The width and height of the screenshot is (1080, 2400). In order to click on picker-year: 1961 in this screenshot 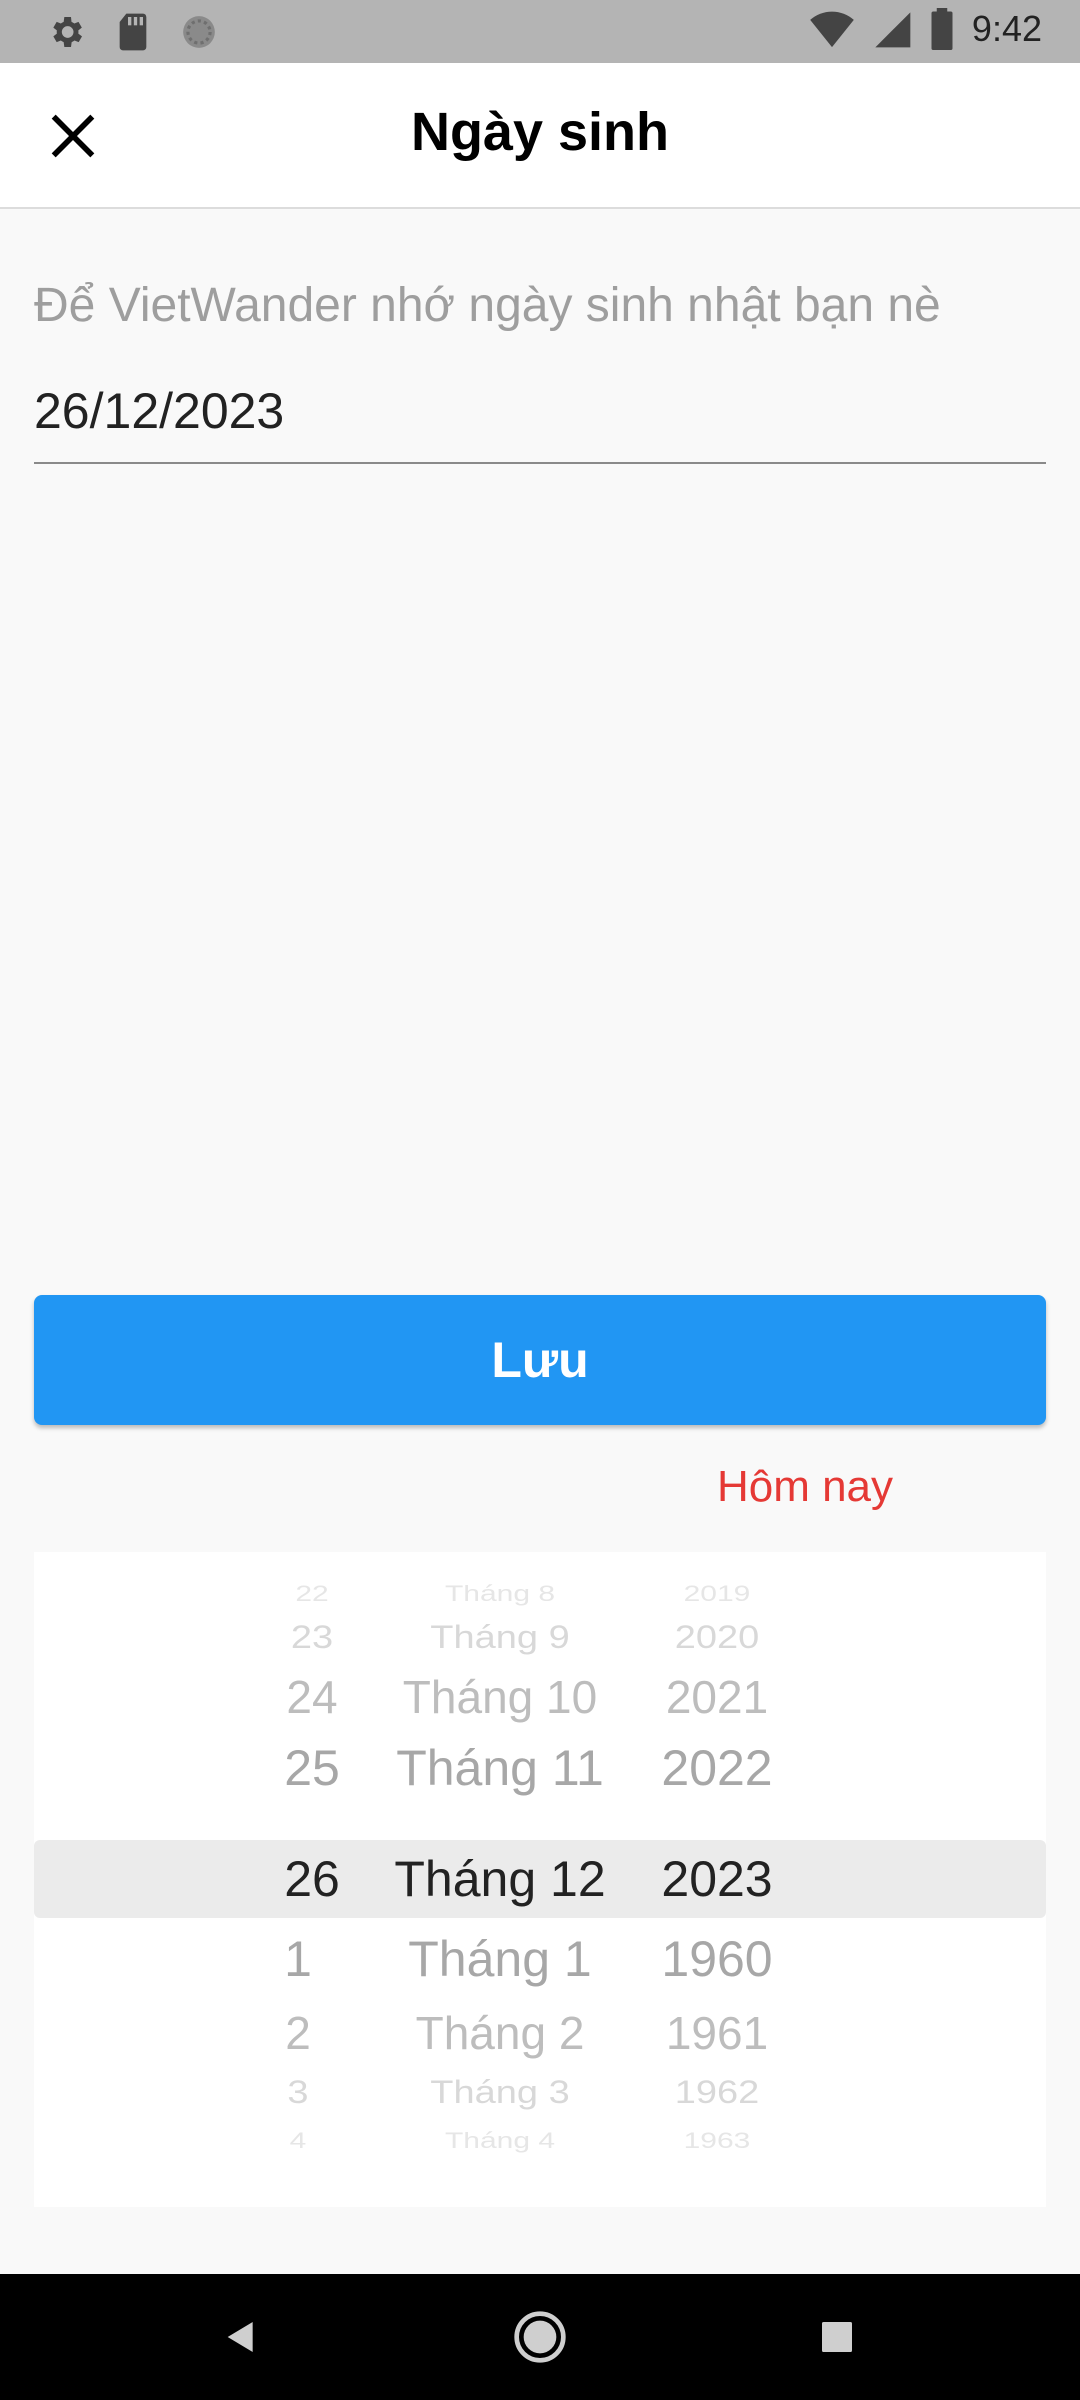, I will do `click(717, 2033)`.